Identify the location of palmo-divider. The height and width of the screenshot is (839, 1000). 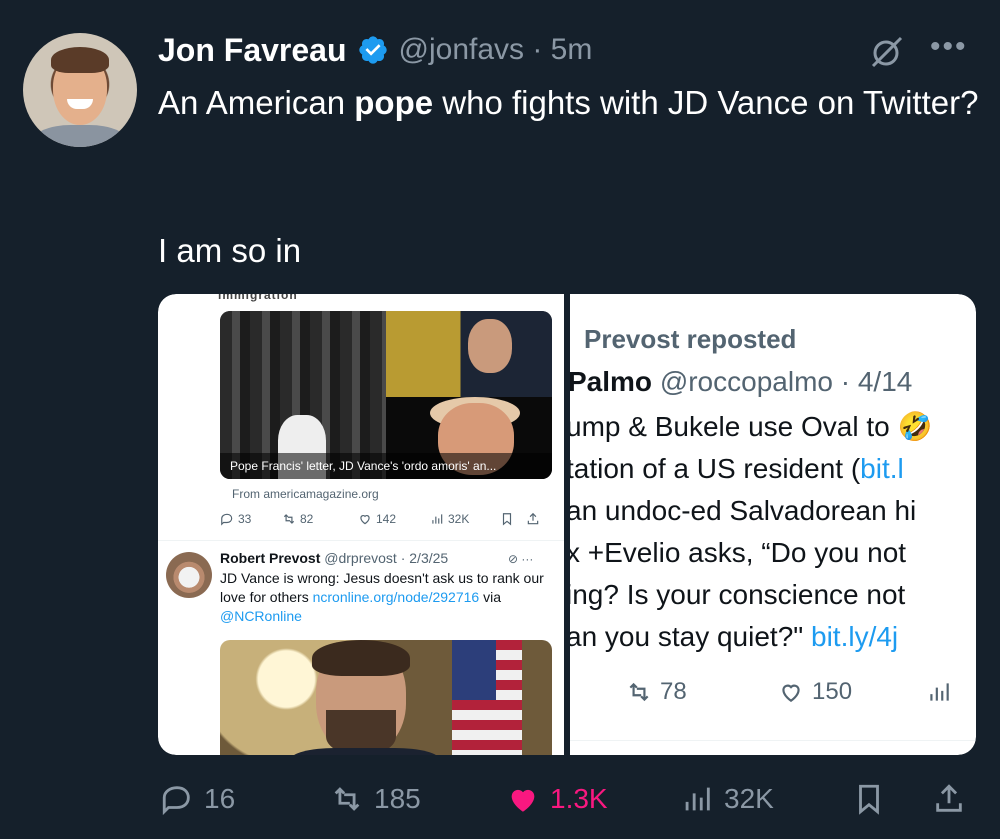
(773, 740).